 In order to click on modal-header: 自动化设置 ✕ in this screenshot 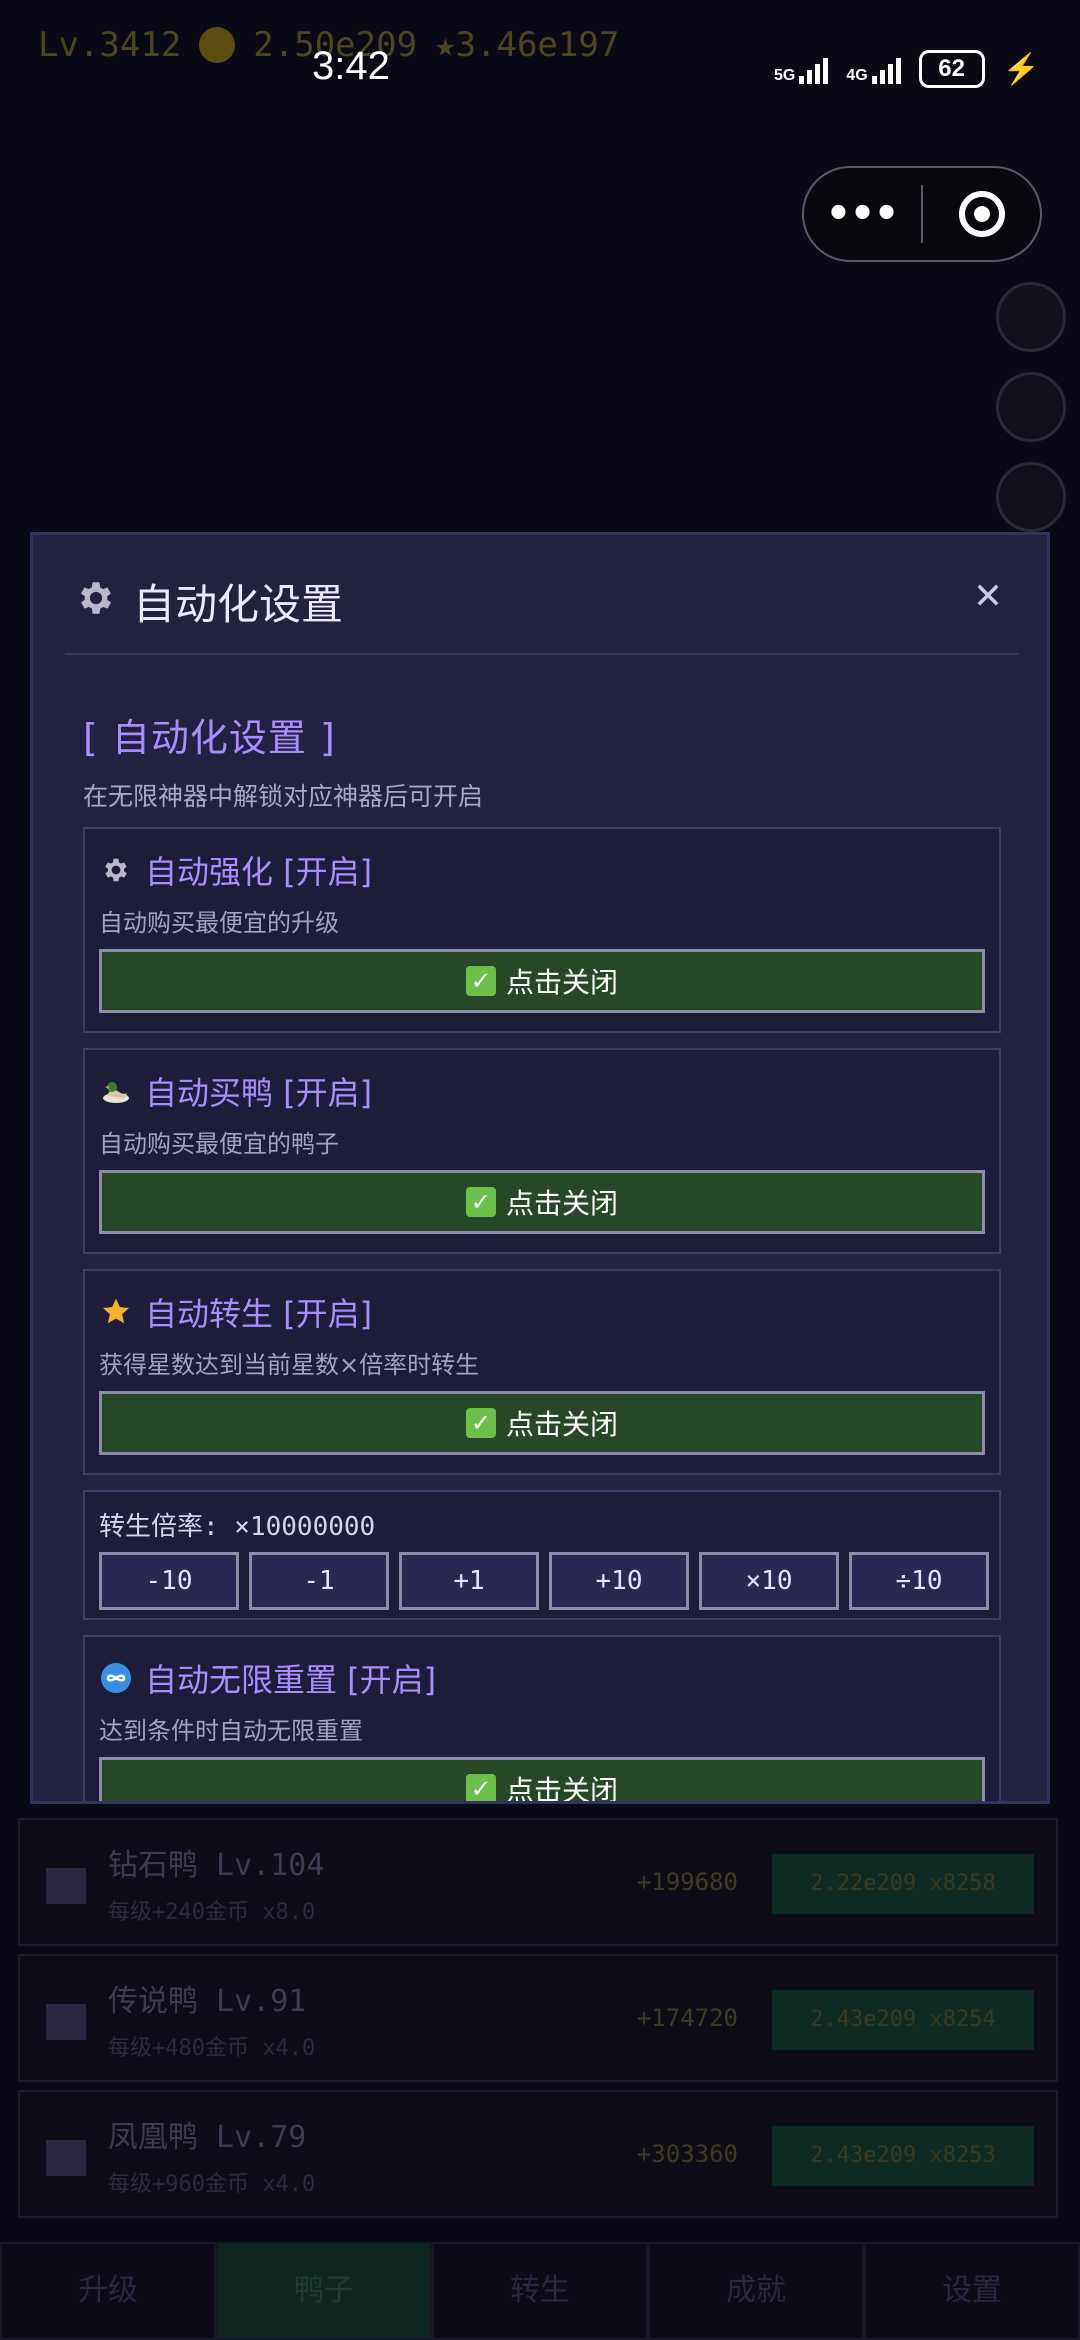, I will do `click(540, 595)`.